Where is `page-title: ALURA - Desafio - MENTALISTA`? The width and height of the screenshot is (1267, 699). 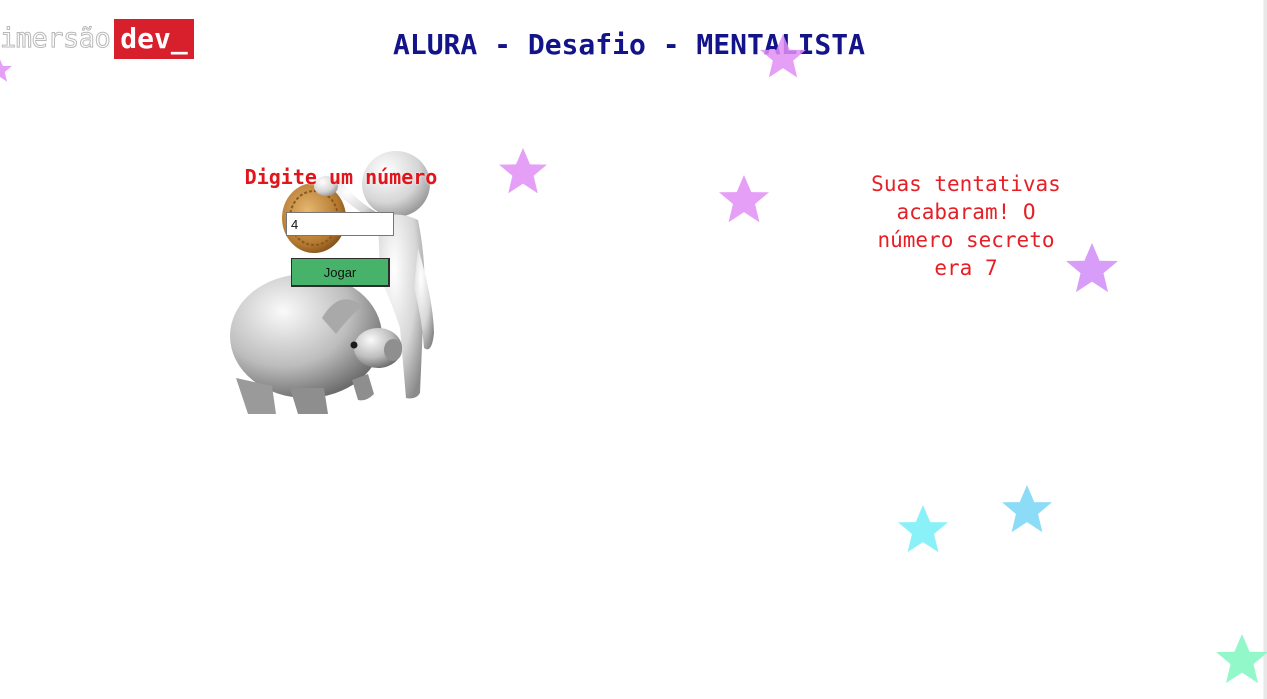
page-title: ALURA - Desafio - MENTALISTA is located at coordinates (628, 44).